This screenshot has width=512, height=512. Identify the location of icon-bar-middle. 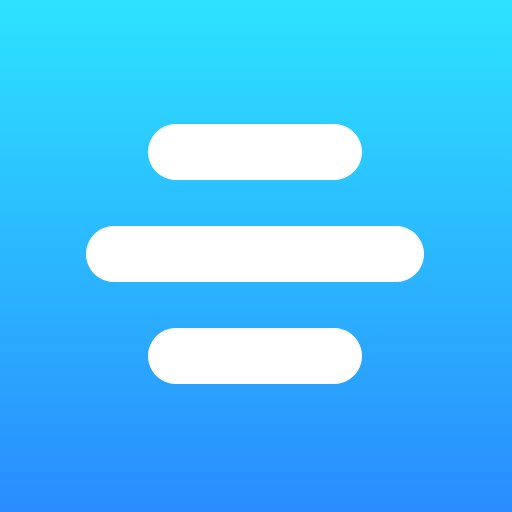
(255, 254).